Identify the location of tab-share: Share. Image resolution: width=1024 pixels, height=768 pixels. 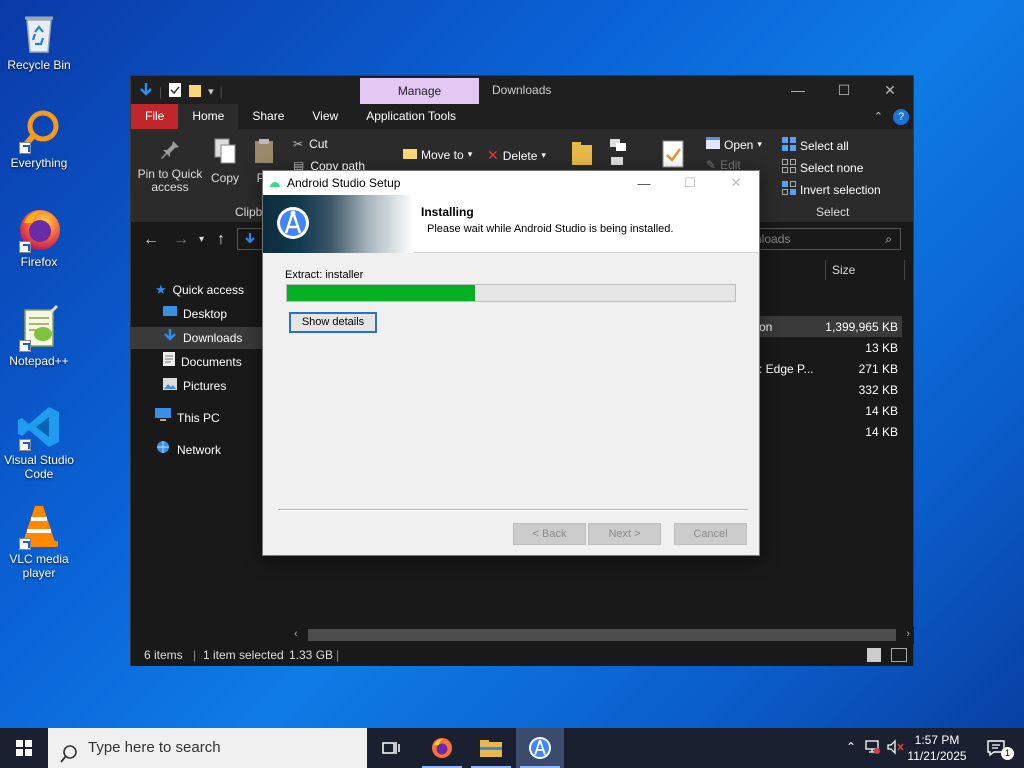
(268, 116).